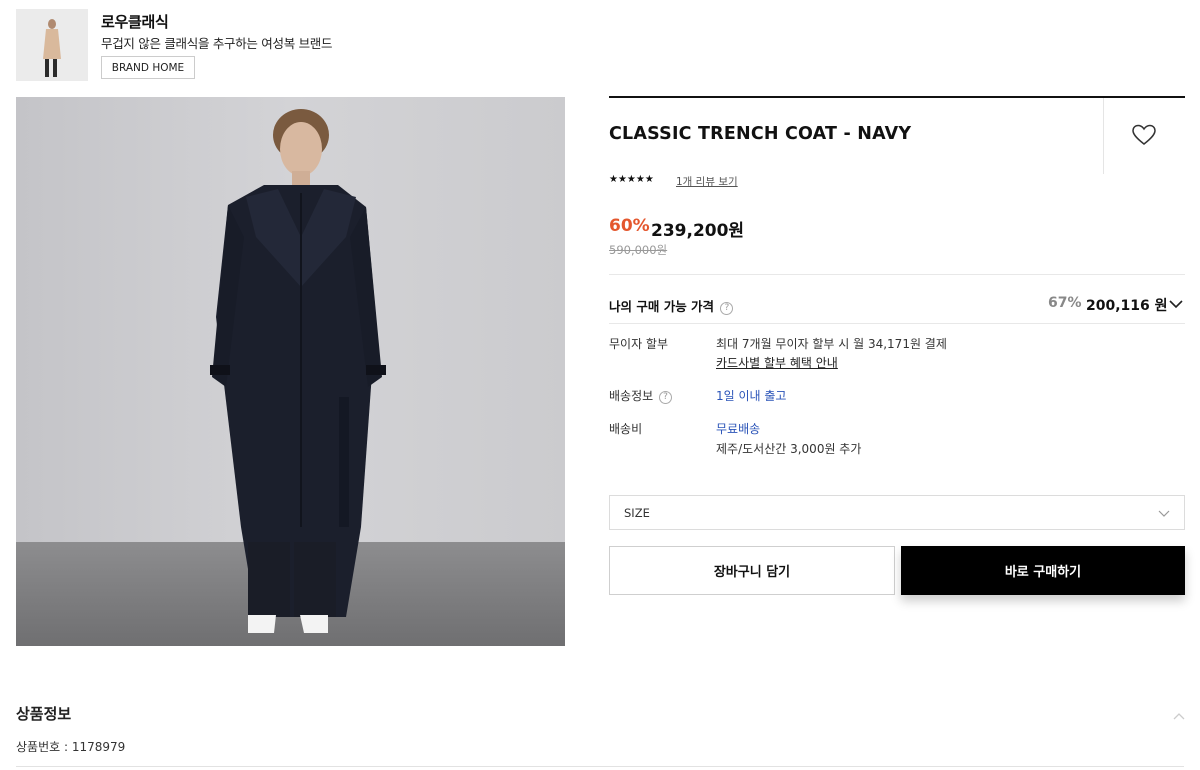 Image resolution: width=1200 pixels, height=770 pixels. What do you see at coordinates (831, 344) in the screenshot?
I see `installment-text: 최대 7개월 무이자 할부 시 월 34,171원 결제` at bounding box center [831, 344].